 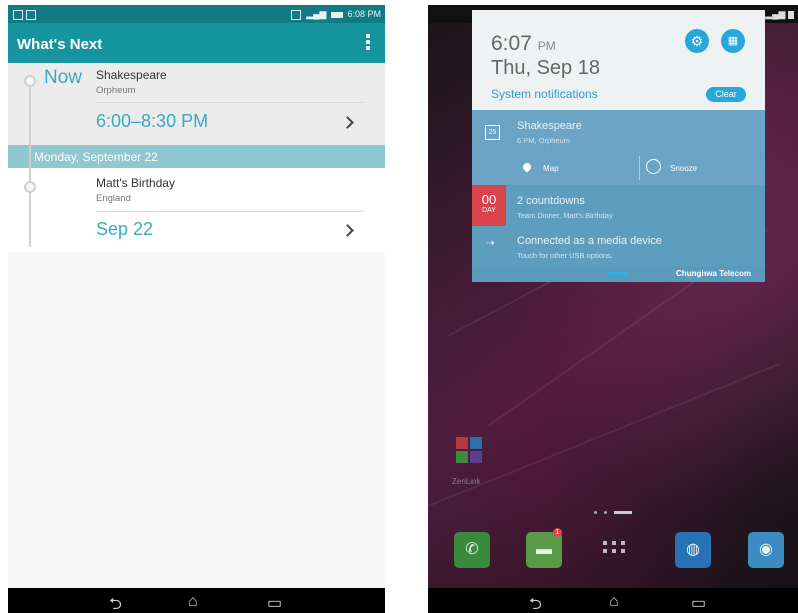 What do you see at coordinates (613, 513) in the screenshot?
I see `page-indicator` at bounding box center [613, 513].